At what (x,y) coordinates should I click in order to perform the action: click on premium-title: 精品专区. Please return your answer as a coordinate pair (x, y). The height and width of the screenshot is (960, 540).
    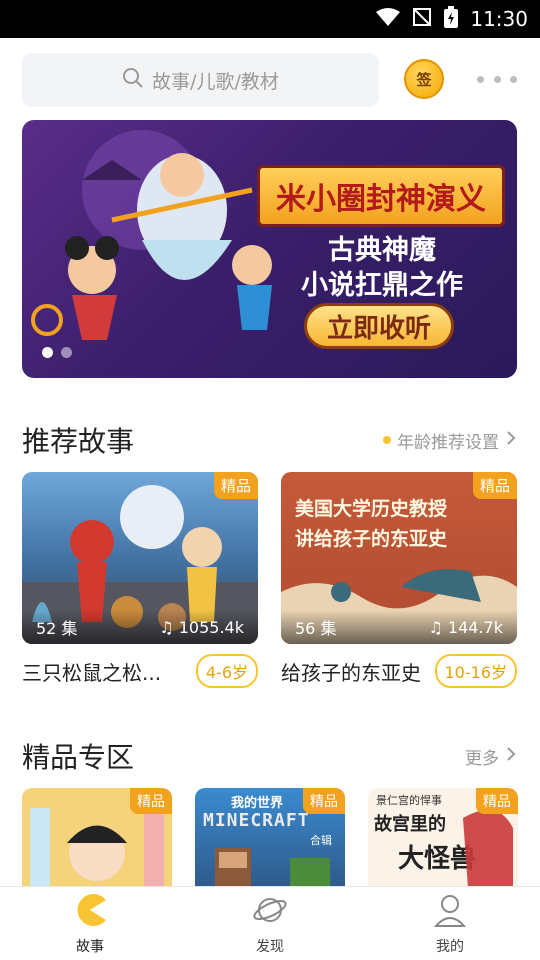
    Looking at the image, I should click on (78, 757).